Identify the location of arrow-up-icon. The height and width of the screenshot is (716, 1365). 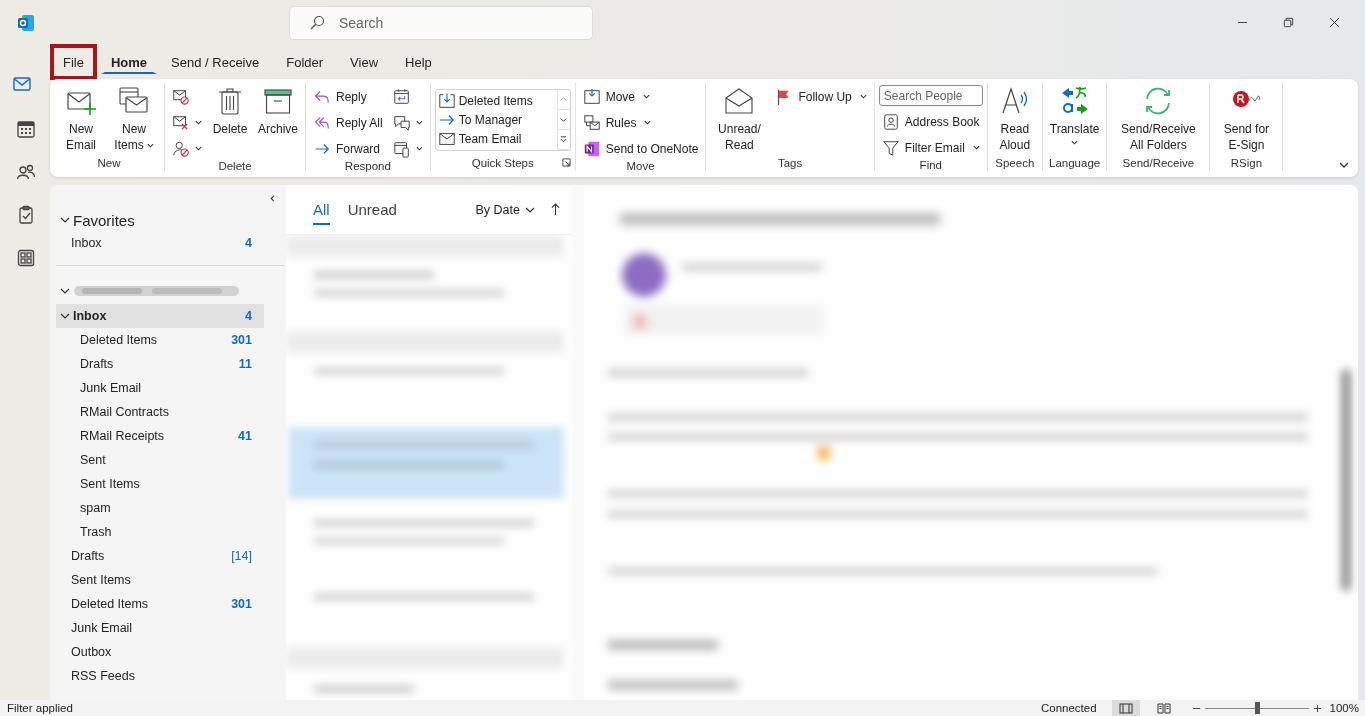
(555, 209).